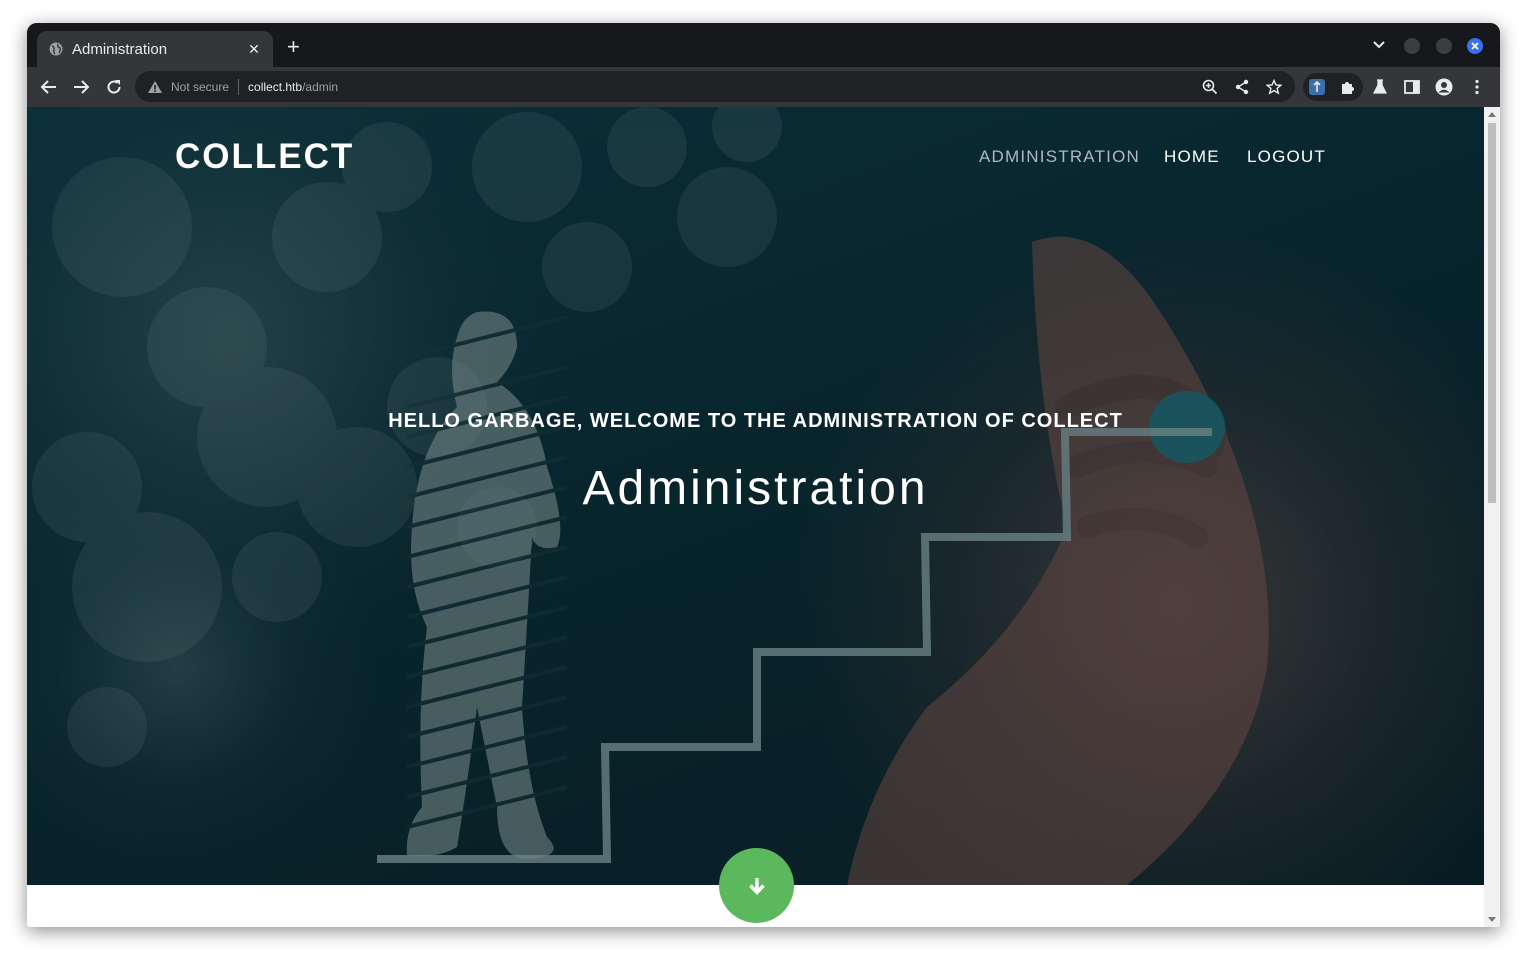 This screenshot has height=958, width=1527. Describe the element at coordinates (56, 49) in the screenshot. I see `globe-icon` at that location.